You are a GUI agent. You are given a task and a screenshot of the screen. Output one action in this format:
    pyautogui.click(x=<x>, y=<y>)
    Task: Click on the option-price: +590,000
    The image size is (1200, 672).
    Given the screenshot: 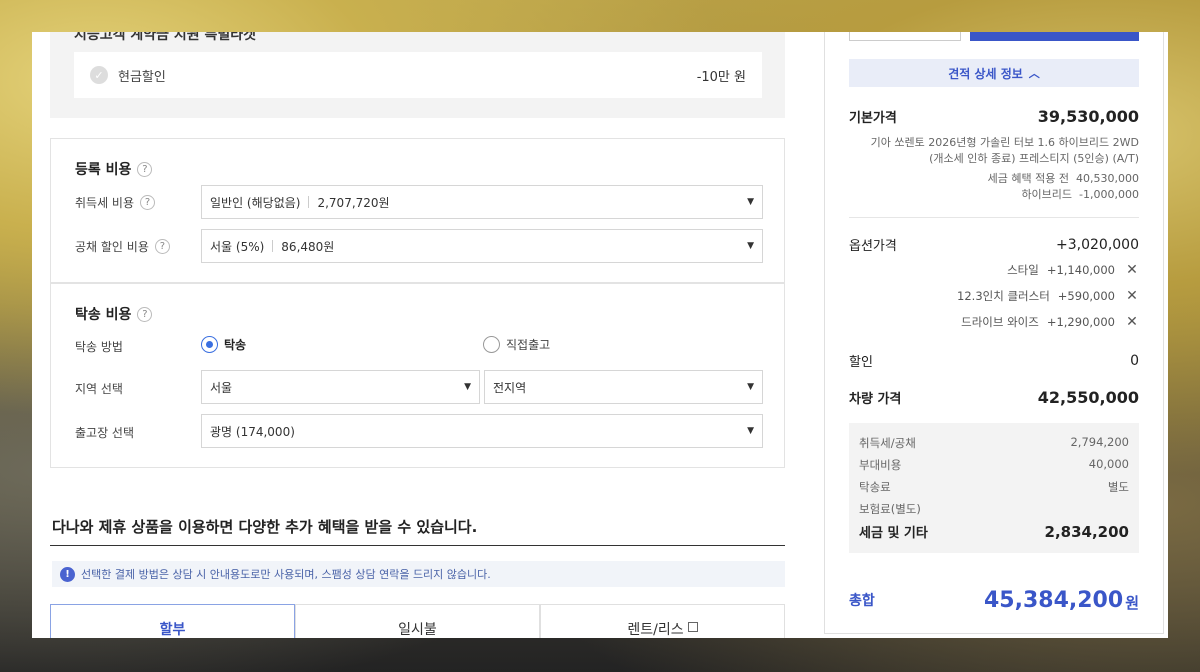 What is the action you would take?
    pyautogui.click(x=1086, y=296)
    